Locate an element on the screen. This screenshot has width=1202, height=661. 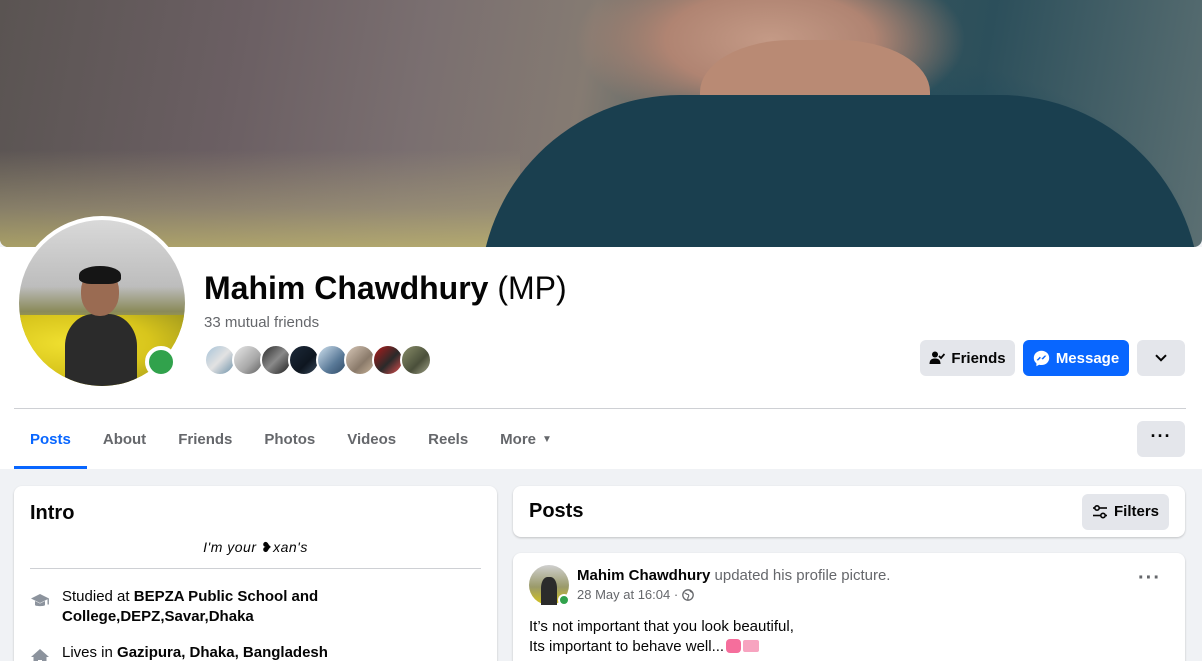
intro-location-text: Lives in Gazipura, Dhaka, Bangladesh is located at coordinates (195, 652).